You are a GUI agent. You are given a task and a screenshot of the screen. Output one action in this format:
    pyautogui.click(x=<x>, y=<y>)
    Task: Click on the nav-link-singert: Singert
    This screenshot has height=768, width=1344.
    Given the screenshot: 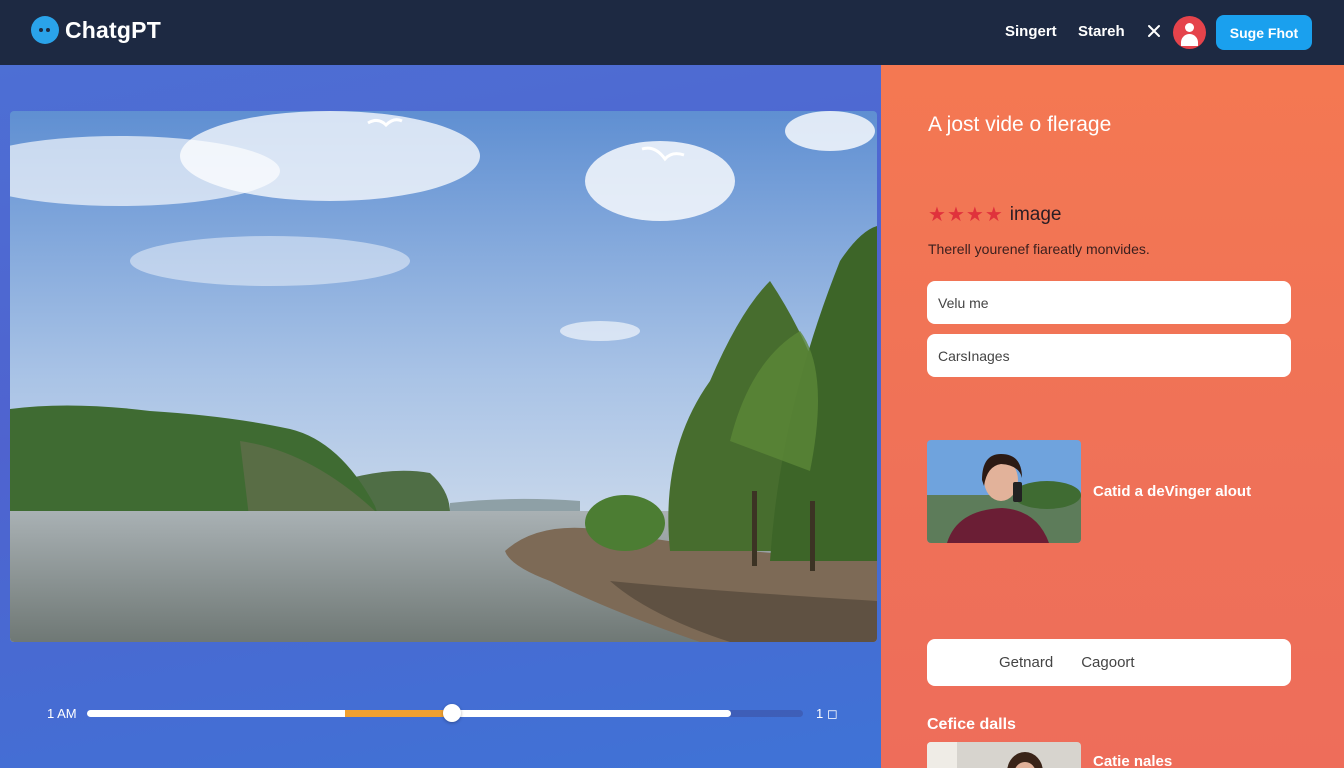 What is the action you would take?
    pyautogui.click(x=1031, y=31)
    